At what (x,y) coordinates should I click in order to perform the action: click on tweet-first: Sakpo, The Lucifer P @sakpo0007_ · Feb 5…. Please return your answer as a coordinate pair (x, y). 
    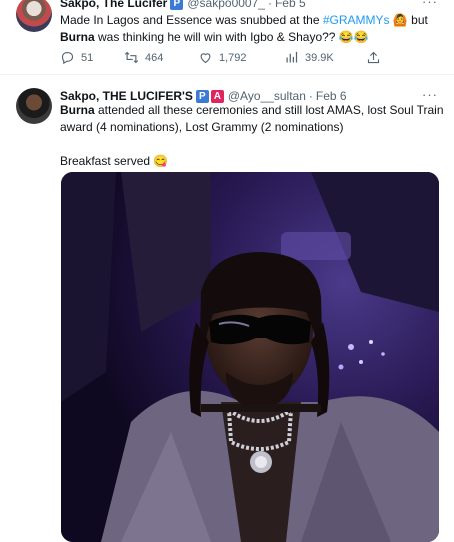
    Looking at the image, I should click on (227, 36).